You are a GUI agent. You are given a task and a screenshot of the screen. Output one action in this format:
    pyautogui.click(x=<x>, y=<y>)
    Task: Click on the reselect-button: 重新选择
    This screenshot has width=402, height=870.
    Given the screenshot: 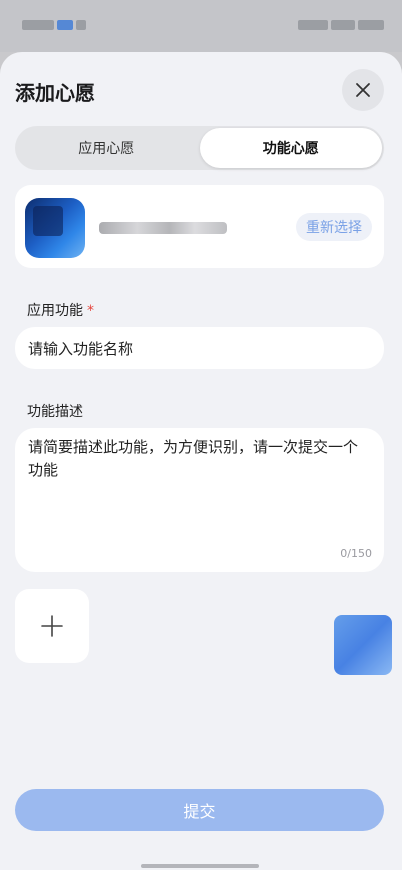 What is the action you would take?
    pyautogui.click(x=334, y=227)
    